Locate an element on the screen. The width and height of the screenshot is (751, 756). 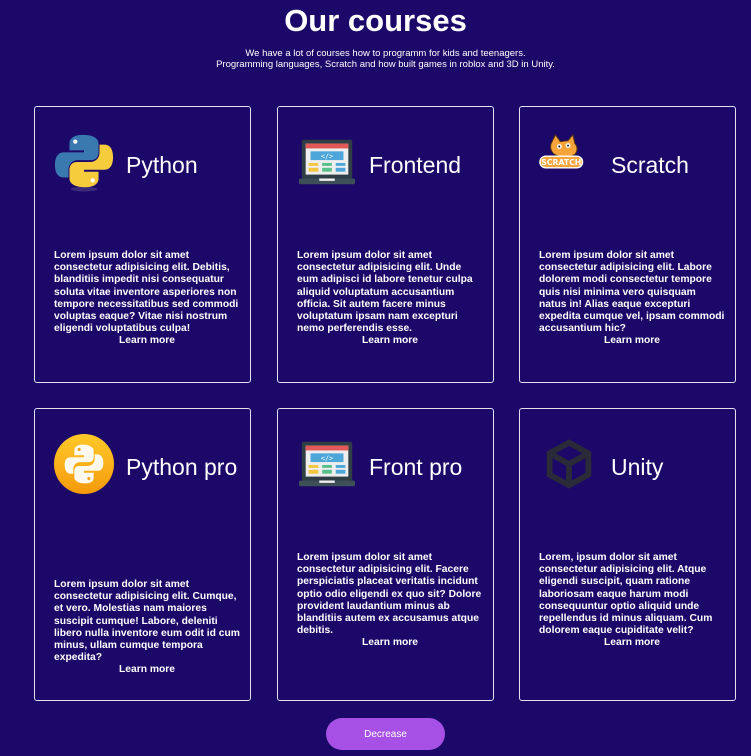
course-name: Scratch is located at coordinates (650, 165).